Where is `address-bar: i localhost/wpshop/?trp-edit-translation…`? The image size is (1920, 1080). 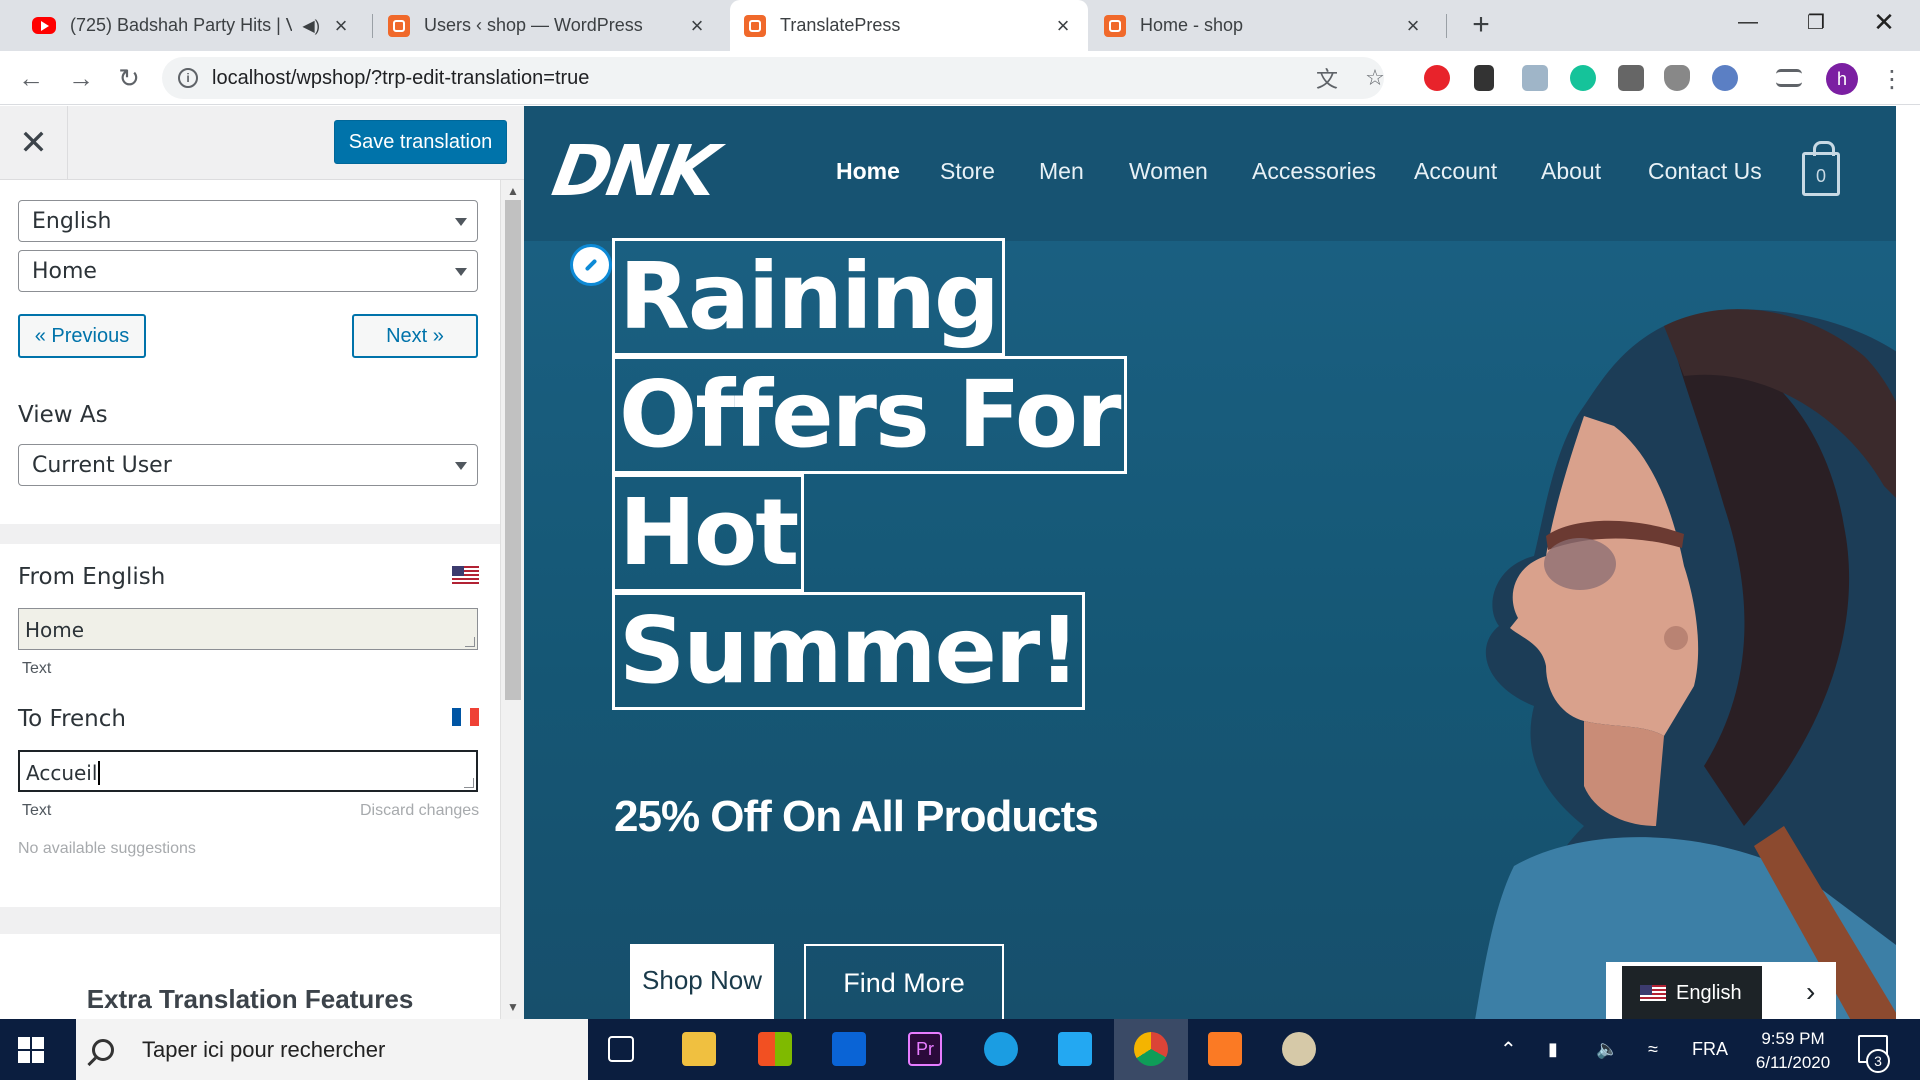
address-bar: i localhost/wpshop/?trp-edit-translation… is located at coordinates (773, 78).